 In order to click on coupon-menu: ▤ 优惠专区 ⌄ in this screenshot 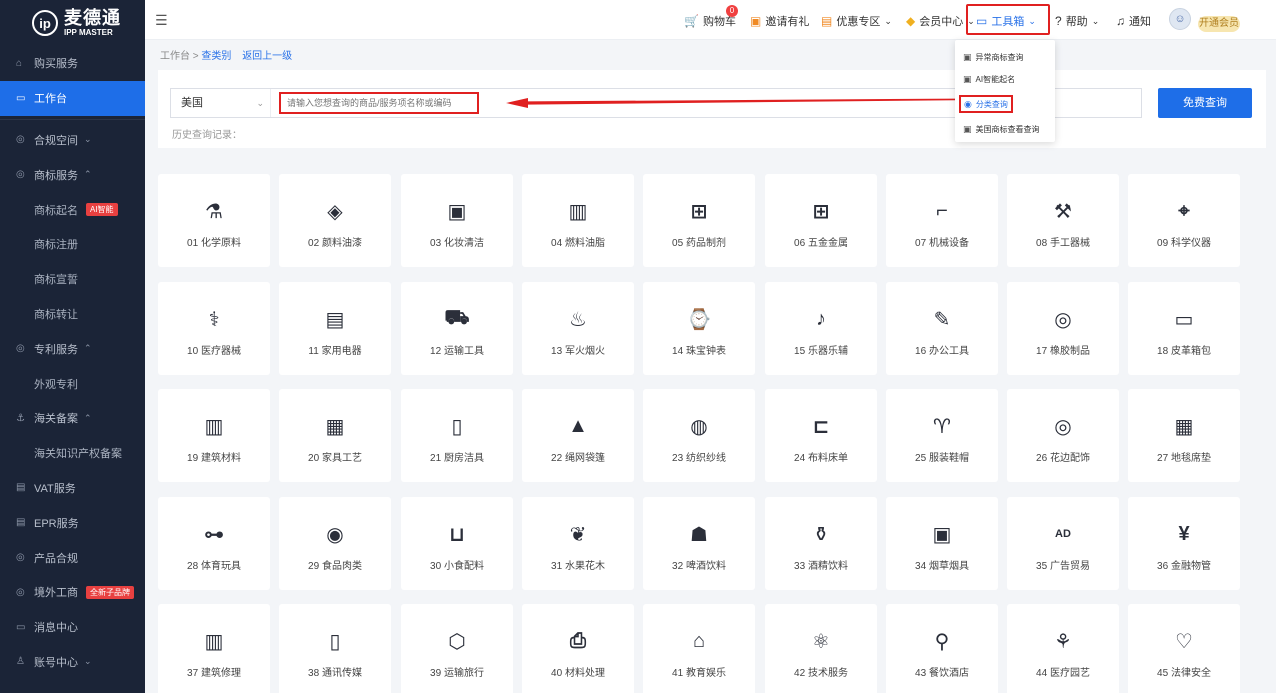, I will do `click(856, 21)`.